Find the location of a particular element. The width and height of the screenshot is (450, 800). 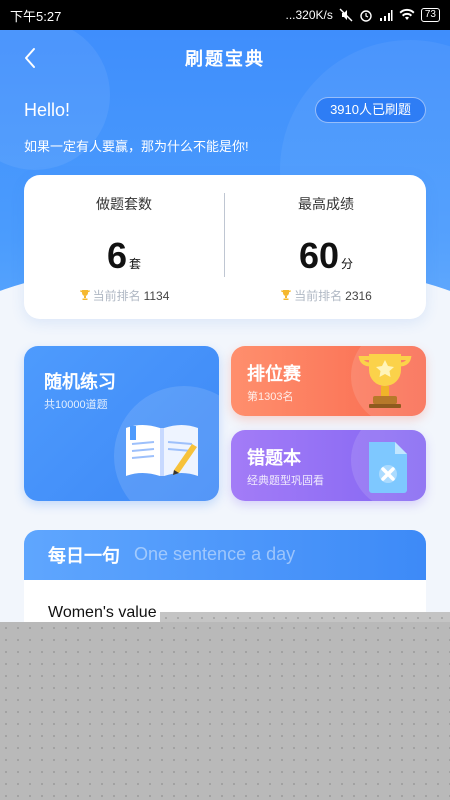

chevron-left-icon is located at coordinates (30, 58).